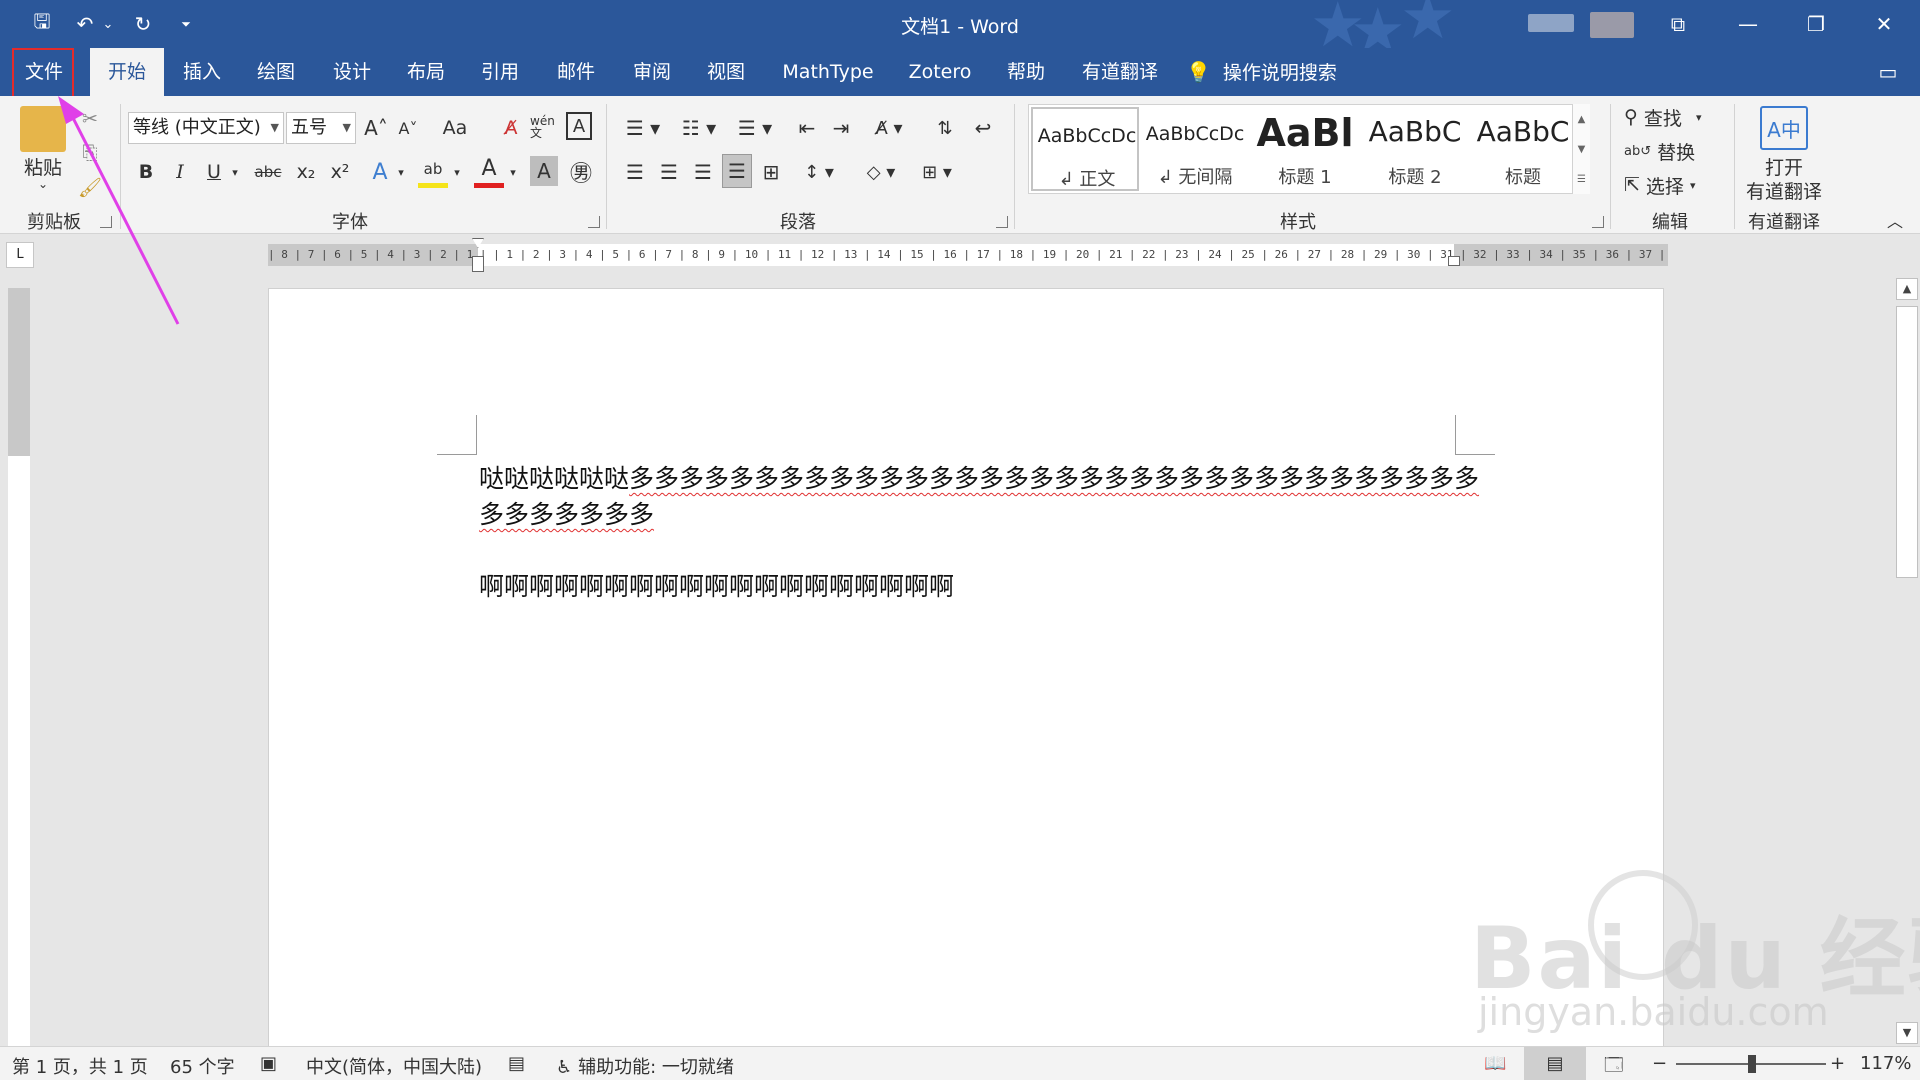 The image size is (1920, 1080). I want to click on chinese-layout-icon: A̸ ▾, so click(889, 128).